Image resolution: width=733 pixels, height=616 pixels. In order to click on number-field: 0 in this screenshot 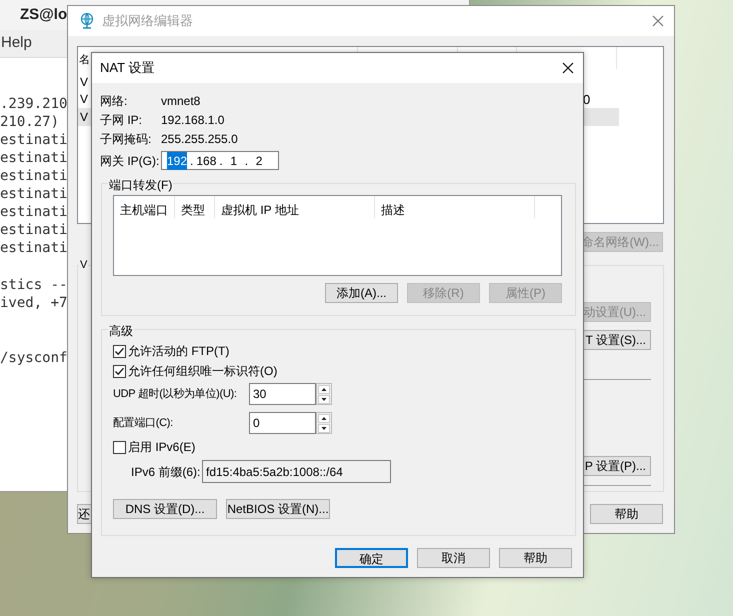, I will do `click(282, 423)`.